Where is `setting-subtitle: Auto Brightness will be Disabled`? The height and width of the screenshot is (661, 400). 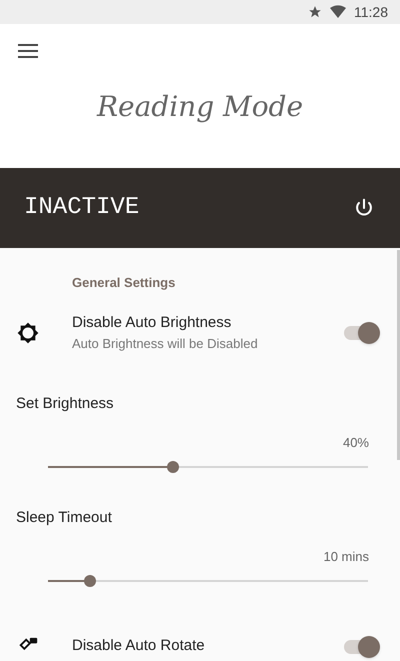
setting-subtitle: Auto Brightness will be Disabled is located at coordinates (165, 344).